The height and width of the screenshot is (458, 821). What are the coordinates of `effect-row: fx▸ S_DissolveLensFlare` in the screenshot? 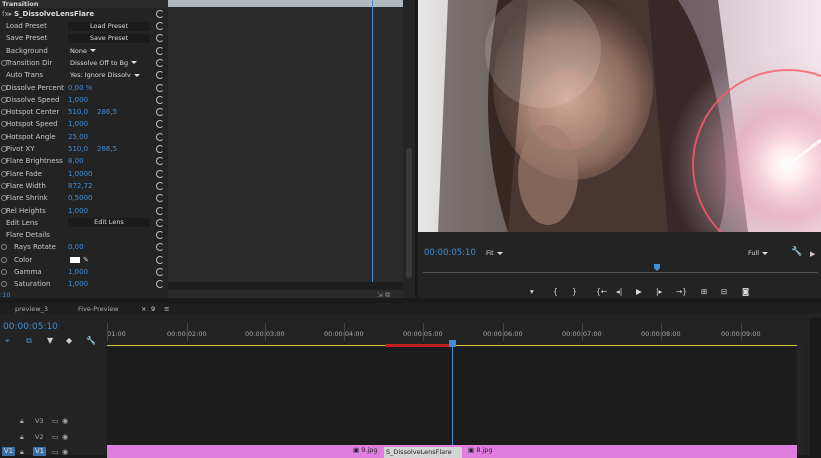 It's located at (84, 14).